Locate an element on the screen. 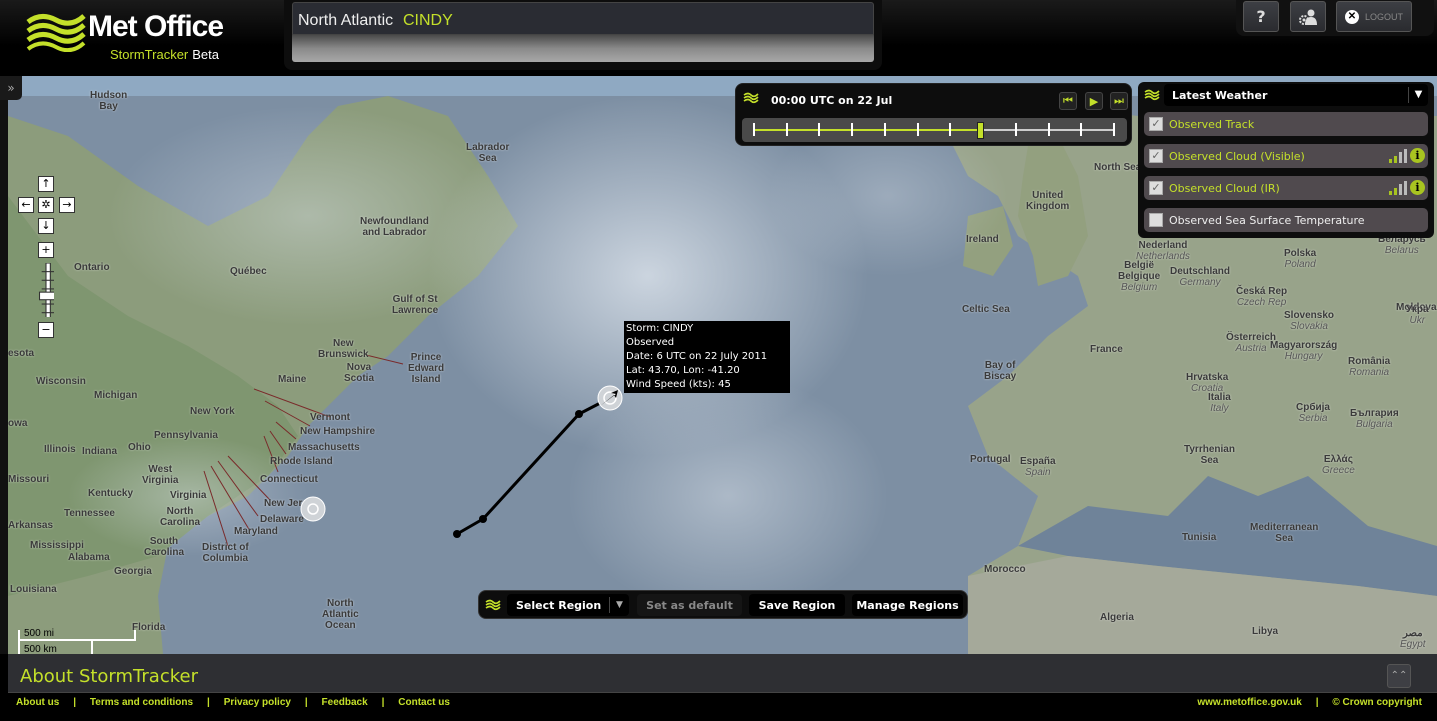 The width and height of the screenshot is (1437, 721). layer-item: ✓ Observed Track is located at coordinates (1286, 124).